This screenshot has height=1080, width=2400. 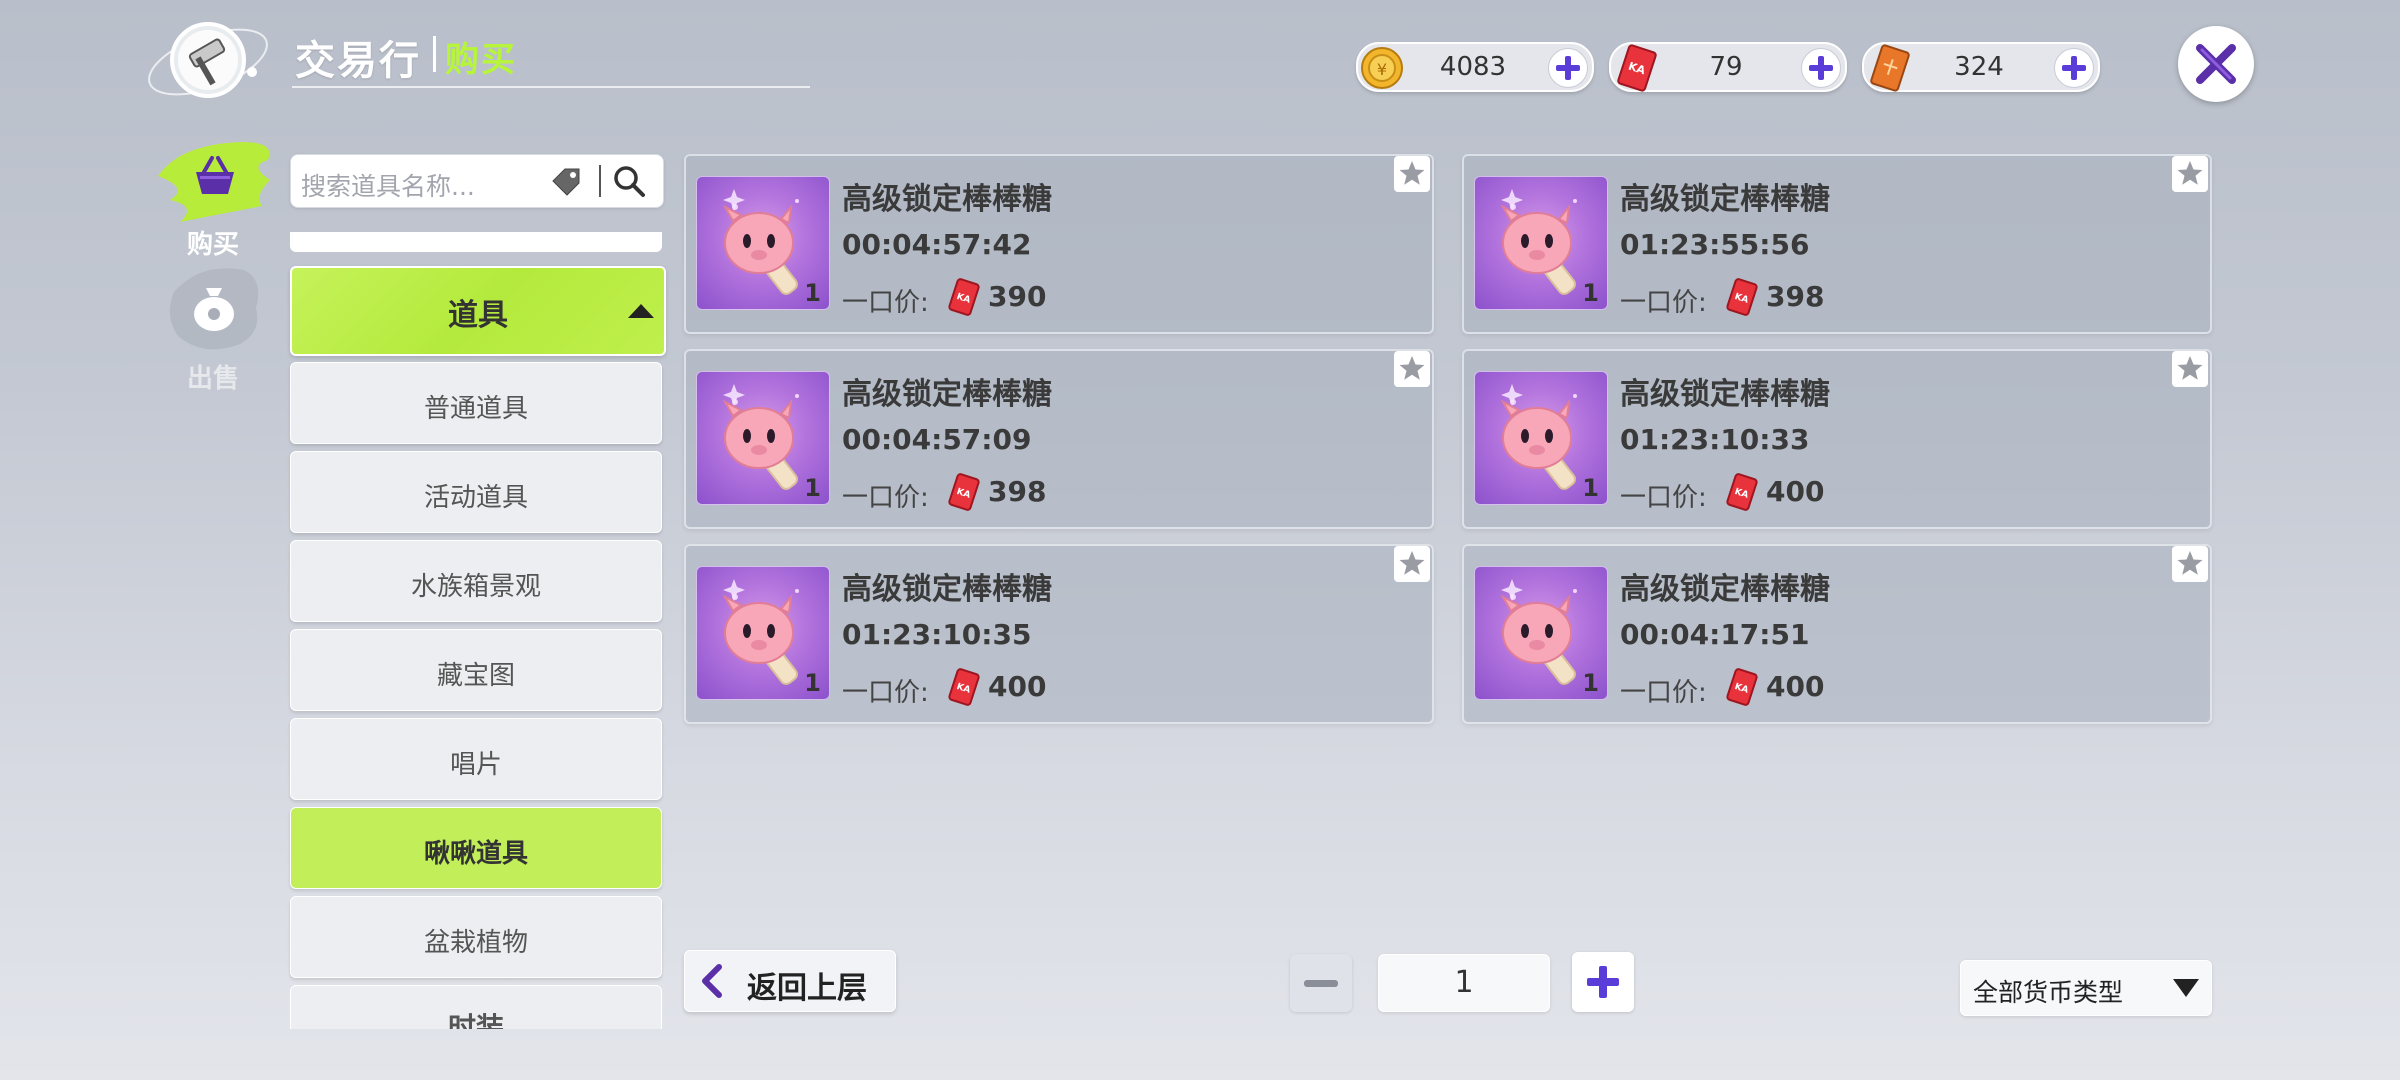 I want to click on category-item-treasure-map: 藏宝图, so click(x=476, y=670).